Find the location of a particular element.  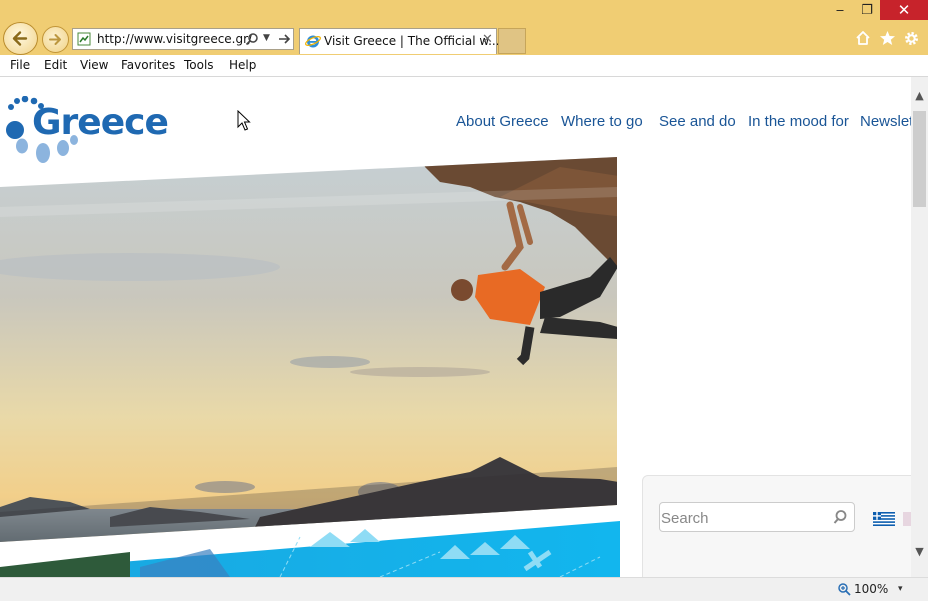

nav-in-the-mood-for: In the mood for is located at coordinates (798, 121).